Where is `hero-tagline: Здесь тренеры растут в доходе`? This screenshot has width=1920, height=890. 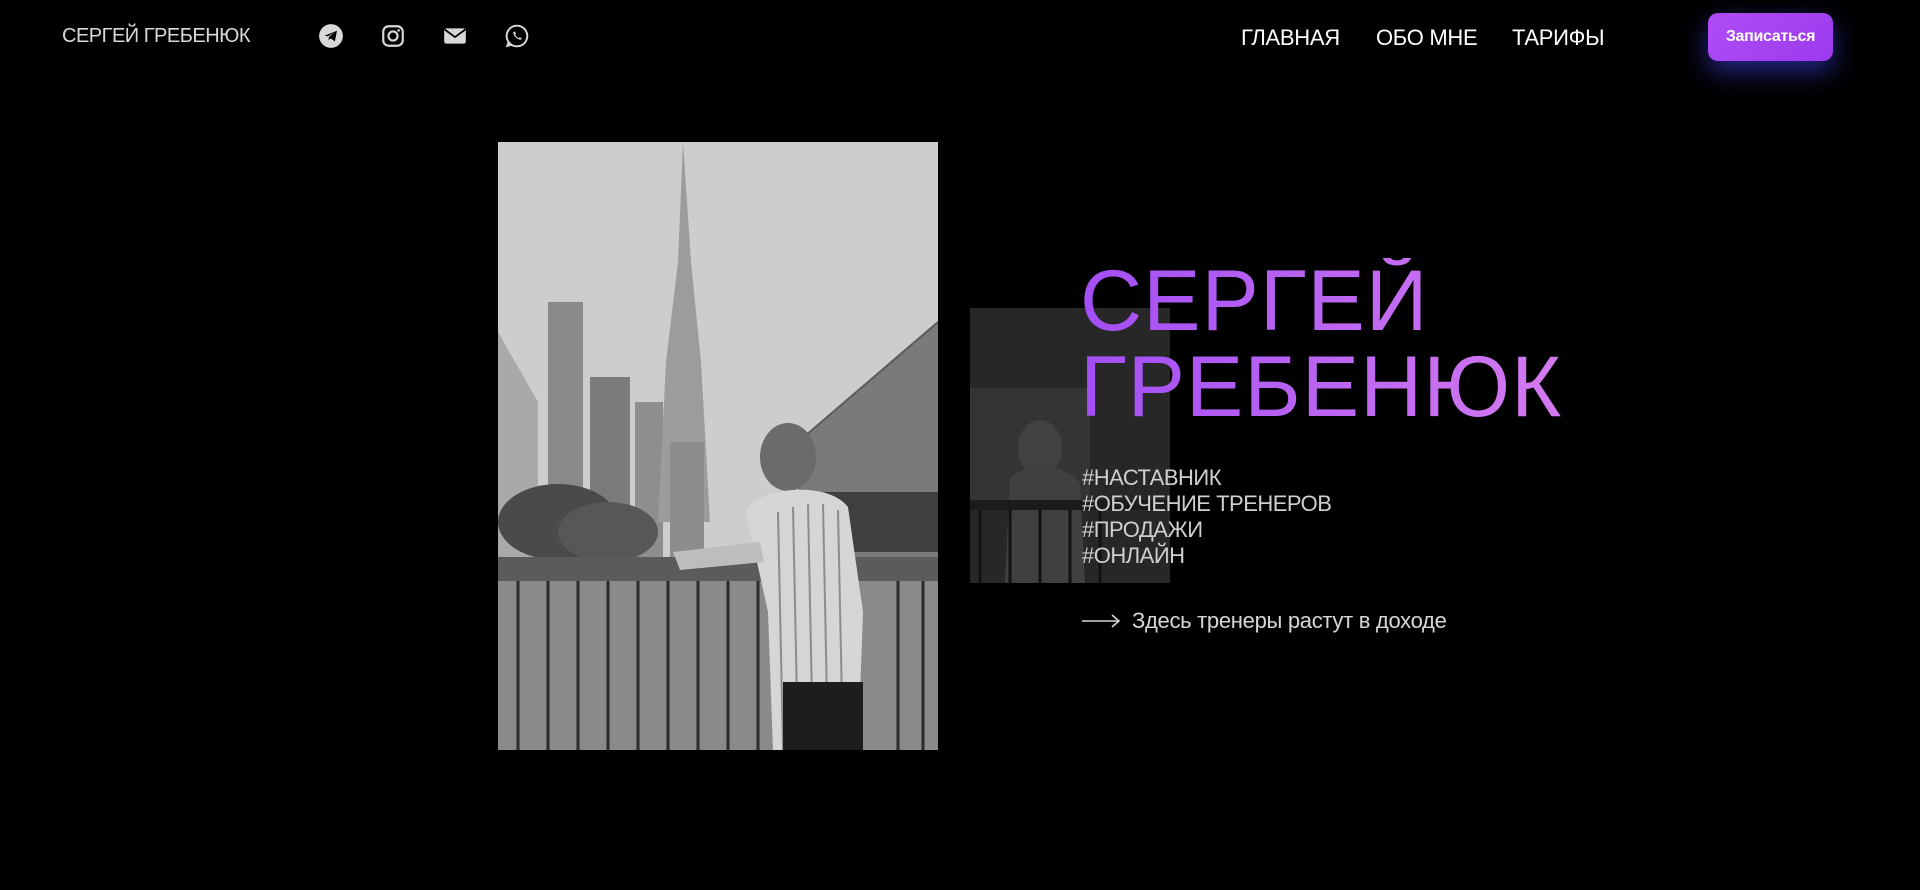
hero-tagline: Здесь тренеры растут в доходе is located at coordinates (1264, 621).